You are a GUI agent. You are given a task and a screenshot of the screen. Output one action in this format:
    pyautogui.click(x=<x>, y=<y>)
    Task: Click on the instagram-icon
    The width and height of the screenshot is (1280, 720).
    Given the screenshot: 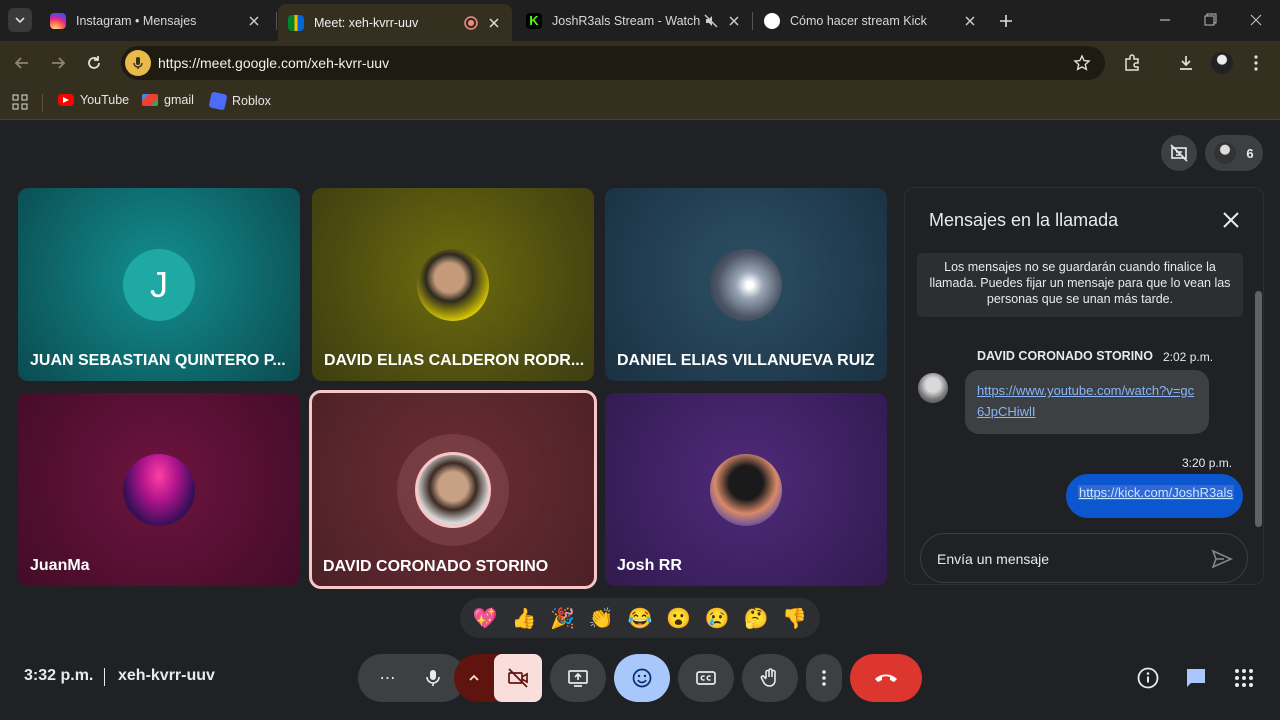 What is the action you would take?
    pyautogui.click(x=58, y=20)
    